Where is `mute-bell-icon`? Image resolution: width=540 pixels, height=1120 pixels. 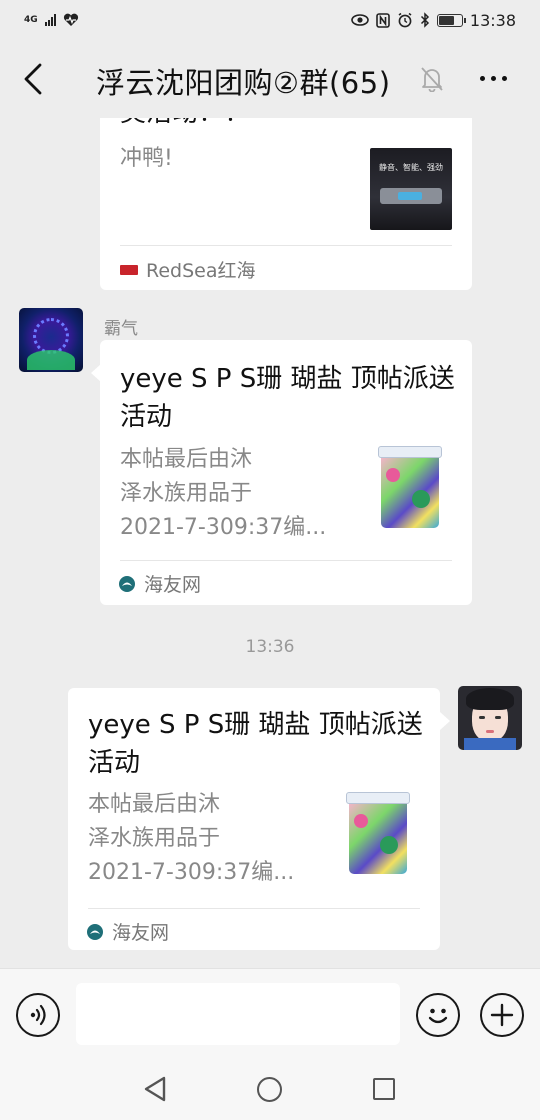
mute-bell-icon is located at coordinates (432, 79).